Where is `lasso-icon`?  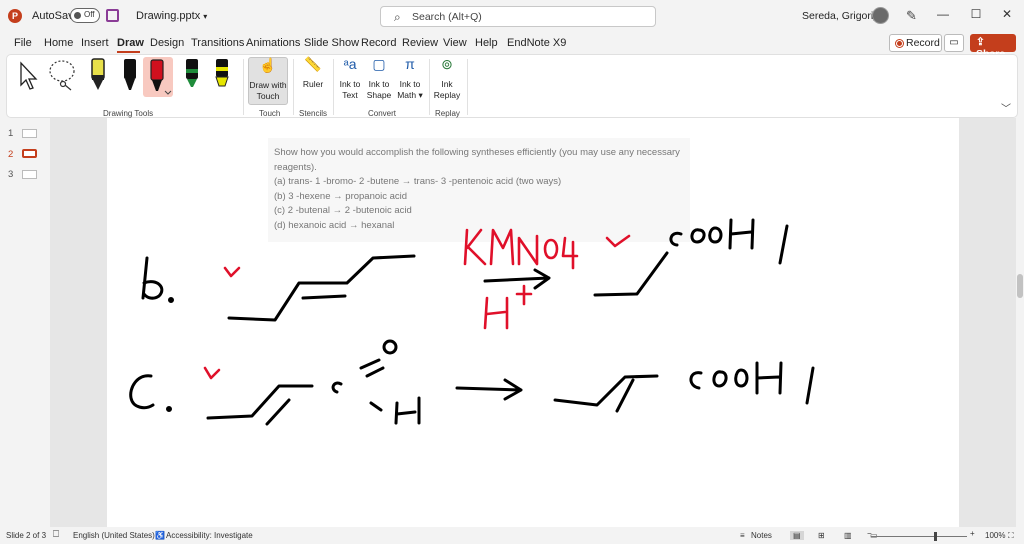 lasso-icon is located at coordinates (62, 75).